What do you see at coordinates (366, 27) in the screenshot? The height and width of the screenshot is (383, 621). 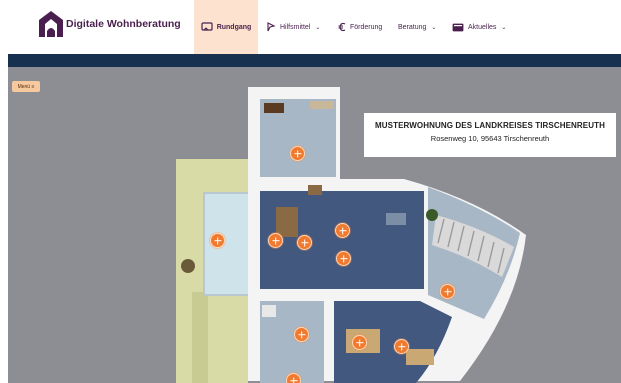 I see `nav-foerderung-label: Förderung` at bounding box center [366, 27].